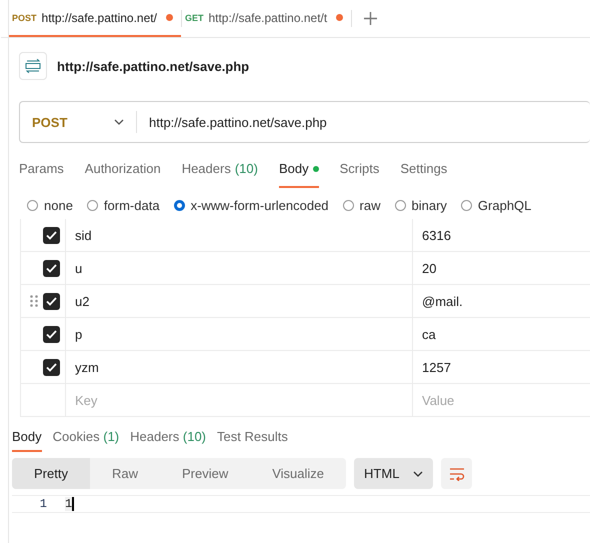 The width and height of the screenshot is (590, 543). Describe the element at coordinates (496, 205) in the screenshot. I see `body-type-radio: GraphQL` at that location.